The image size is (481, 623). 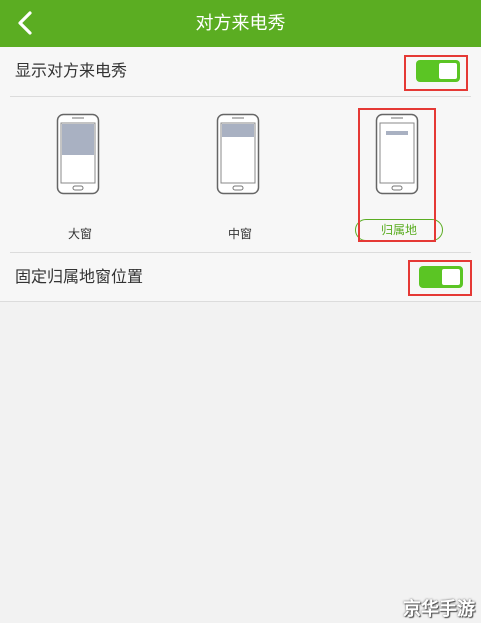 I want to click on window-option-label: 中窗, so click(x=239, y=234).